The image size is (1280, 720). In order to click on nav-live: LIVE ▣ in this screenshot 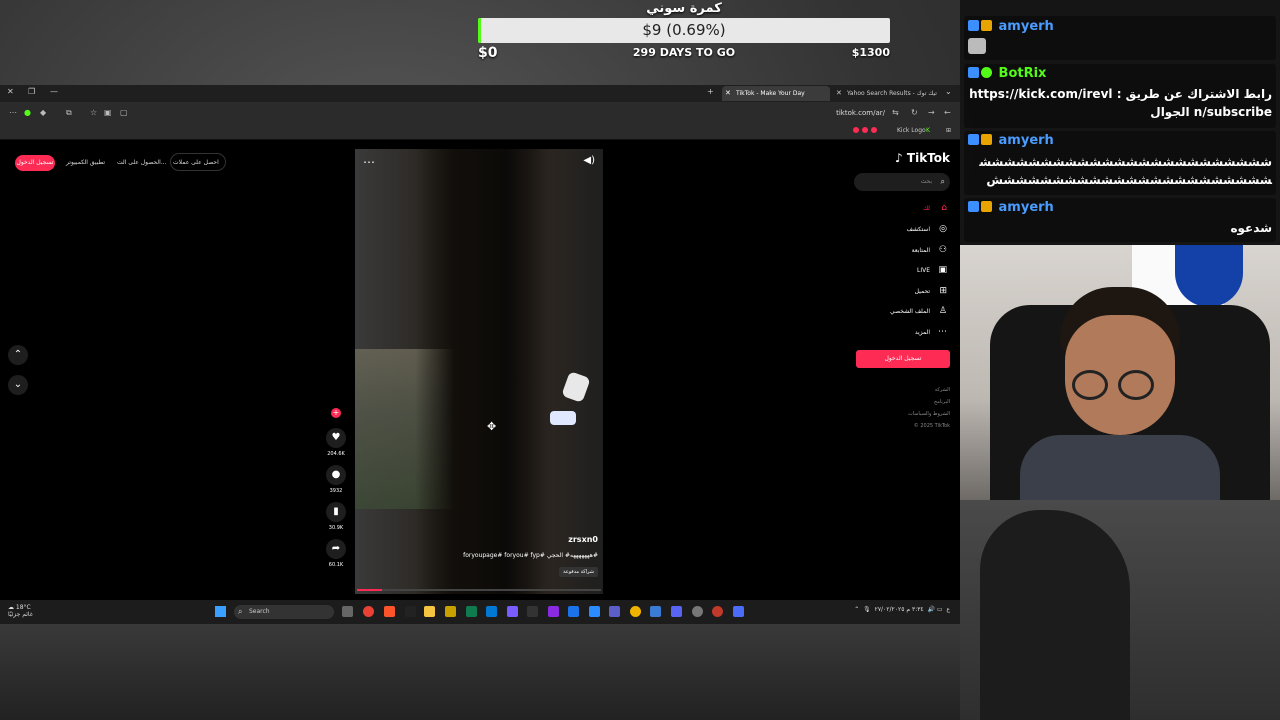, I will do `click(900, 271)`.